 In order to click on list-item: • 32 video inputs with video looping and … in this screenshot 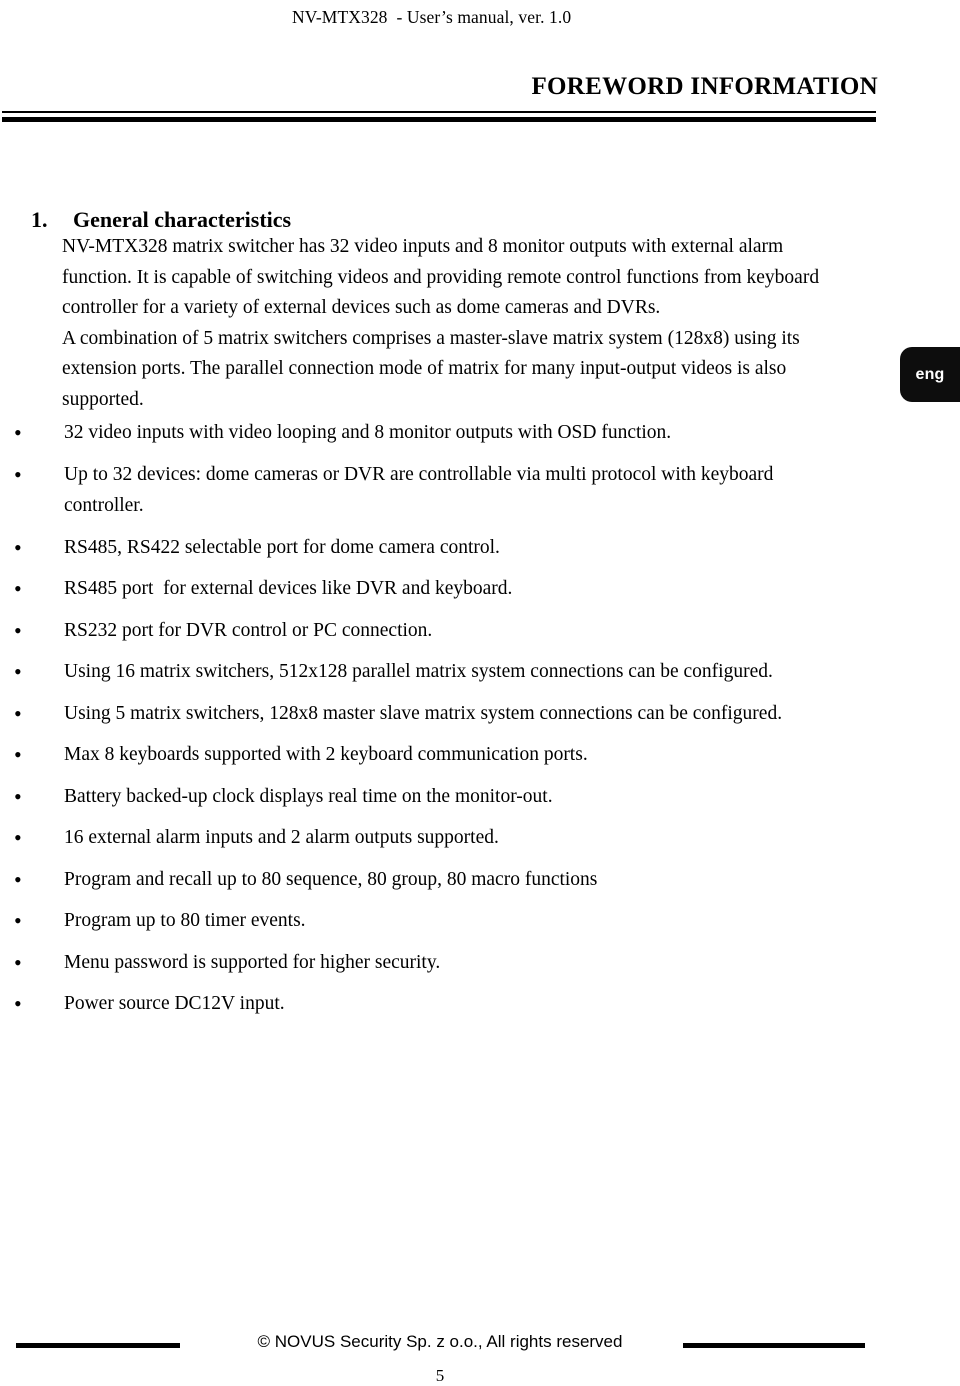, I will do `click(450, 433)`.